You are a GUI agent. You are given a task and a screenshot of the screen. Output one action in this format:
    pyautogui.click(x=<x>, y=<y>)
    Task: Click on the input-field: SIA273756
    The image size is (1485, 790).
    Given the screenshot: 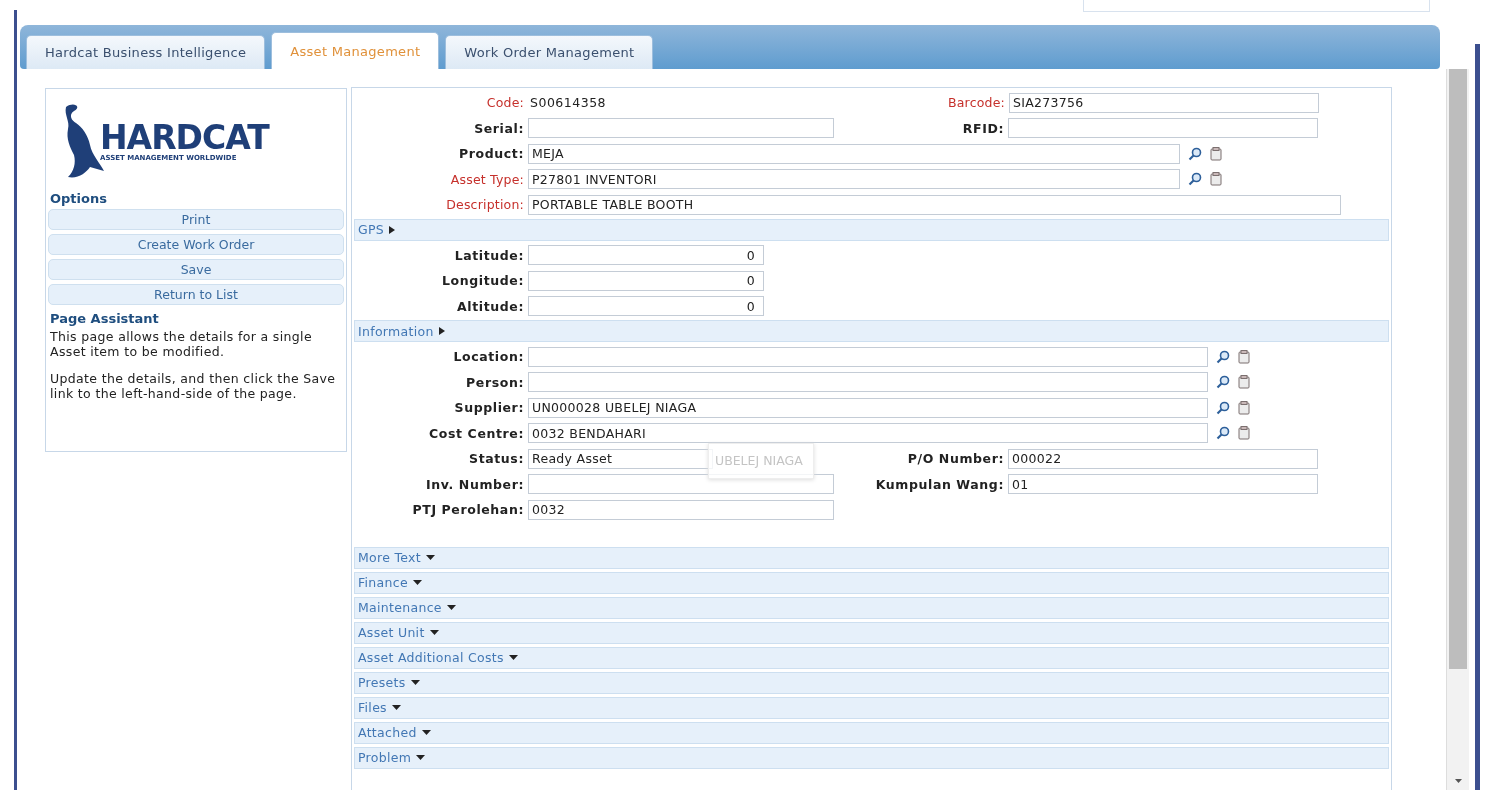 What is the action you would take?
    pyautogui.click(x=1164, y=102)
    